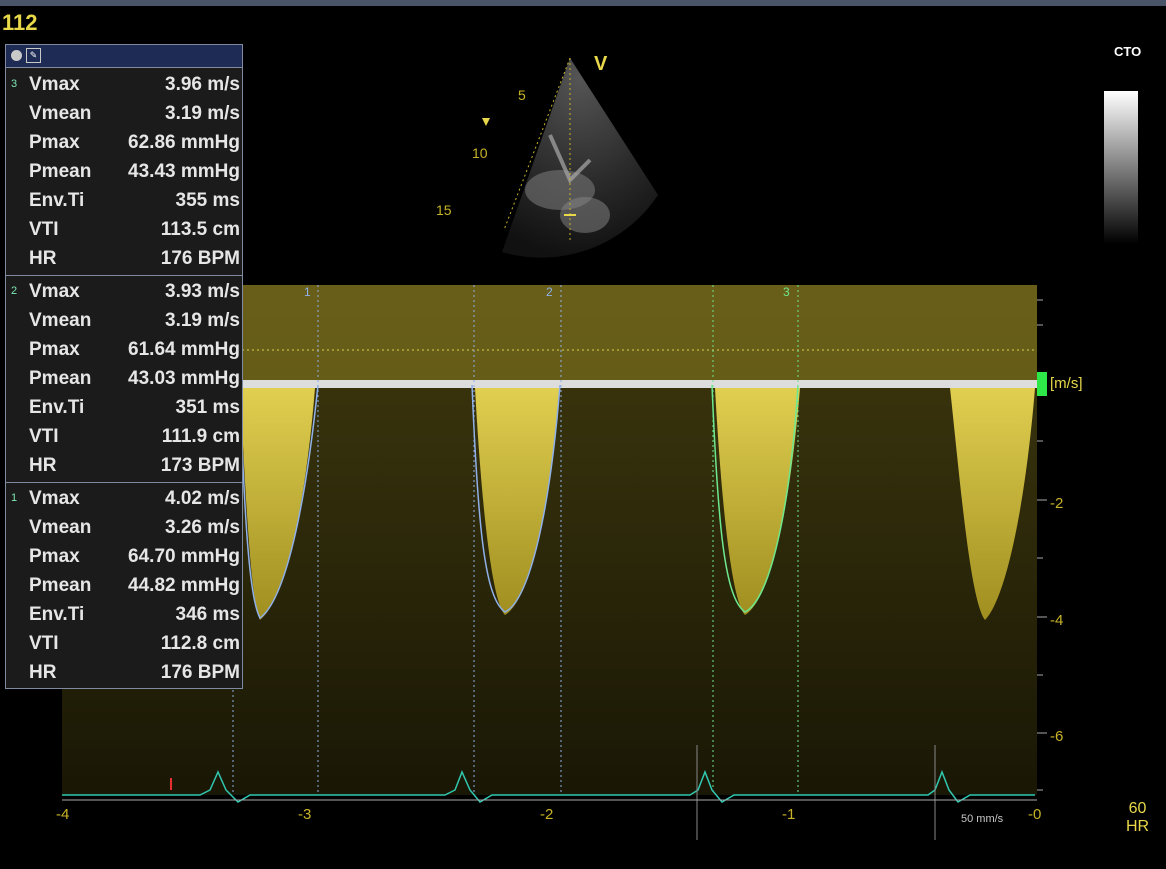 This screenshot has height=869, width=1166. I want to click on velocity-tick: -4, so click(1056, 620).